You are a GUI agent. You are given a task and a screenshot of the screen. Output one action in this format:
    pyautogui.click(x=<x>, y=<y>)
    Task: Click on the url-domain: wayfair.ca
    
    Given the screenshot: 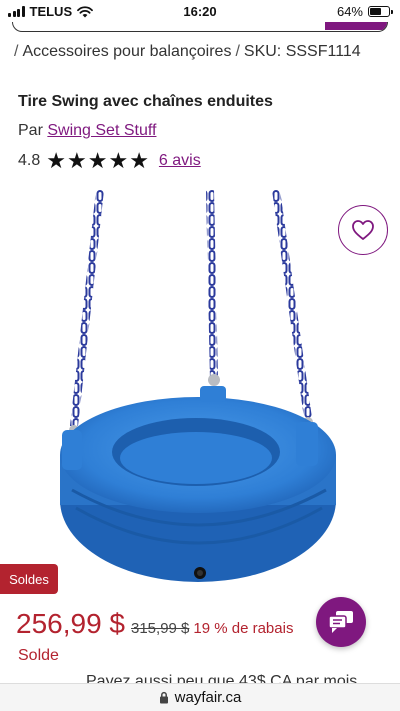 What is the action you would take?
    pyautogui.click(x=208, y=697)
    